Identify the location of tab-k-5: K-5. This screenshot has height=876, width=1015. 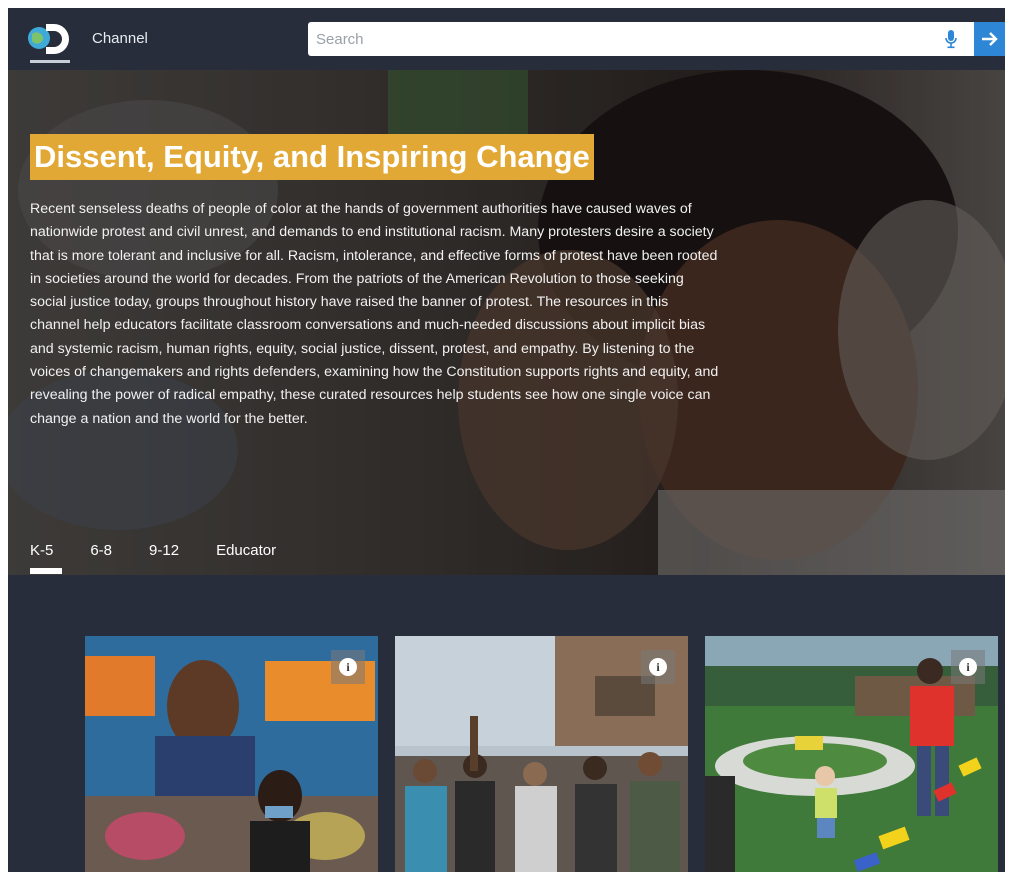
(46, 558).